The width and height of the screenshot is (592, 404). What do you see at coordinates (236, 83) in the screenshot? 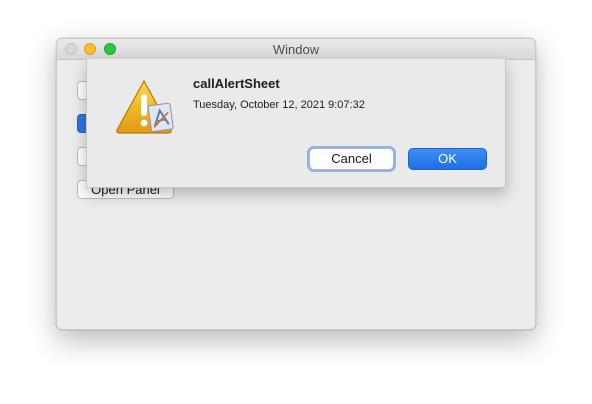
I see `alert-title: callAlertSheet` at bounding box center [236, 83].